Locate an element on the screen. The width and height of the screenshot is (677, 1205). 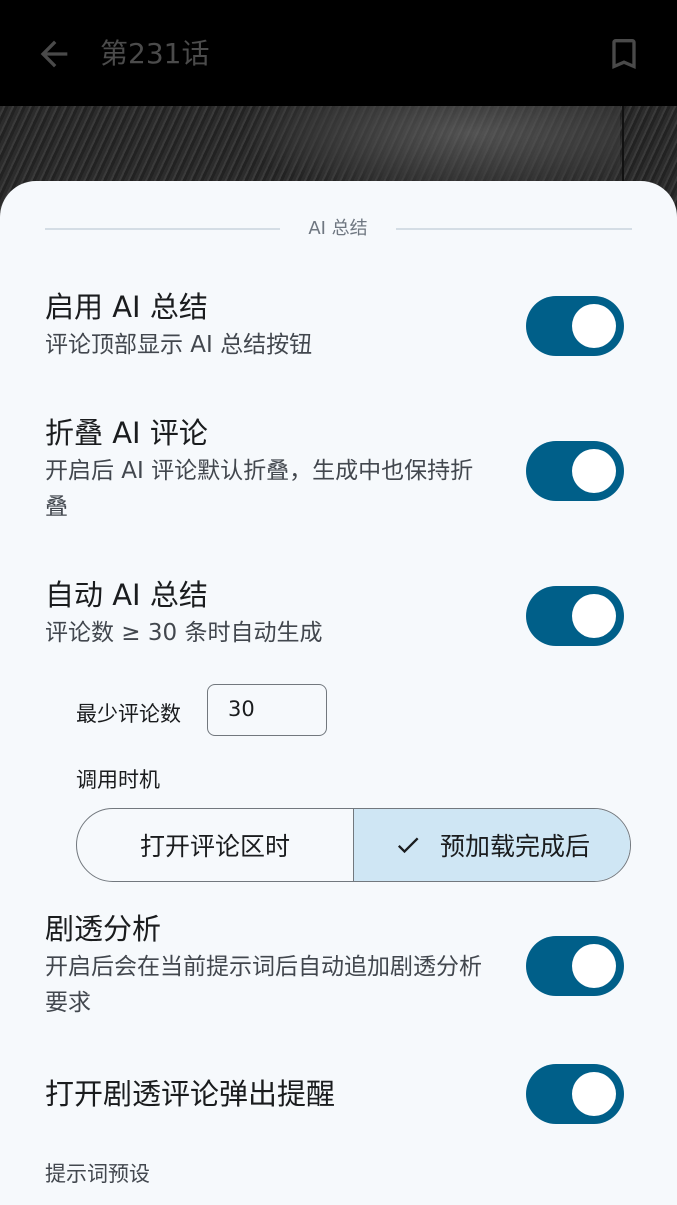
timing-option-label: 预加载完成后 is located at coordinates (514, 846).